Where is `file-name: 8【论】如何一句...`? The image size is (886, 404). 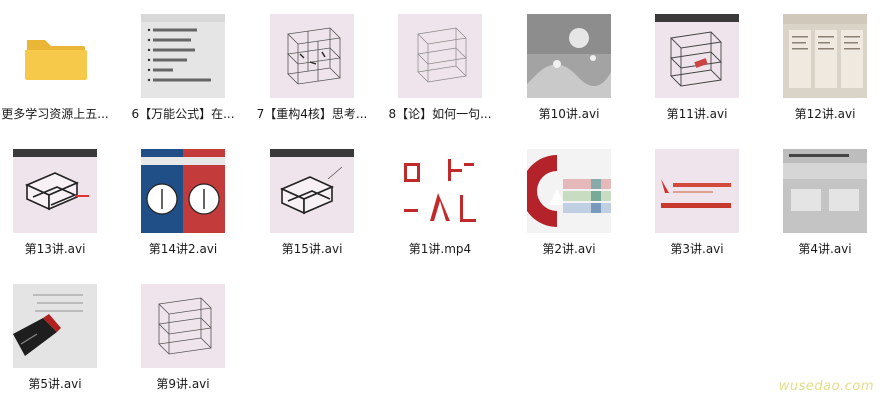 file-name: 8【论】如何一句... is located at coordinates (440, 114).